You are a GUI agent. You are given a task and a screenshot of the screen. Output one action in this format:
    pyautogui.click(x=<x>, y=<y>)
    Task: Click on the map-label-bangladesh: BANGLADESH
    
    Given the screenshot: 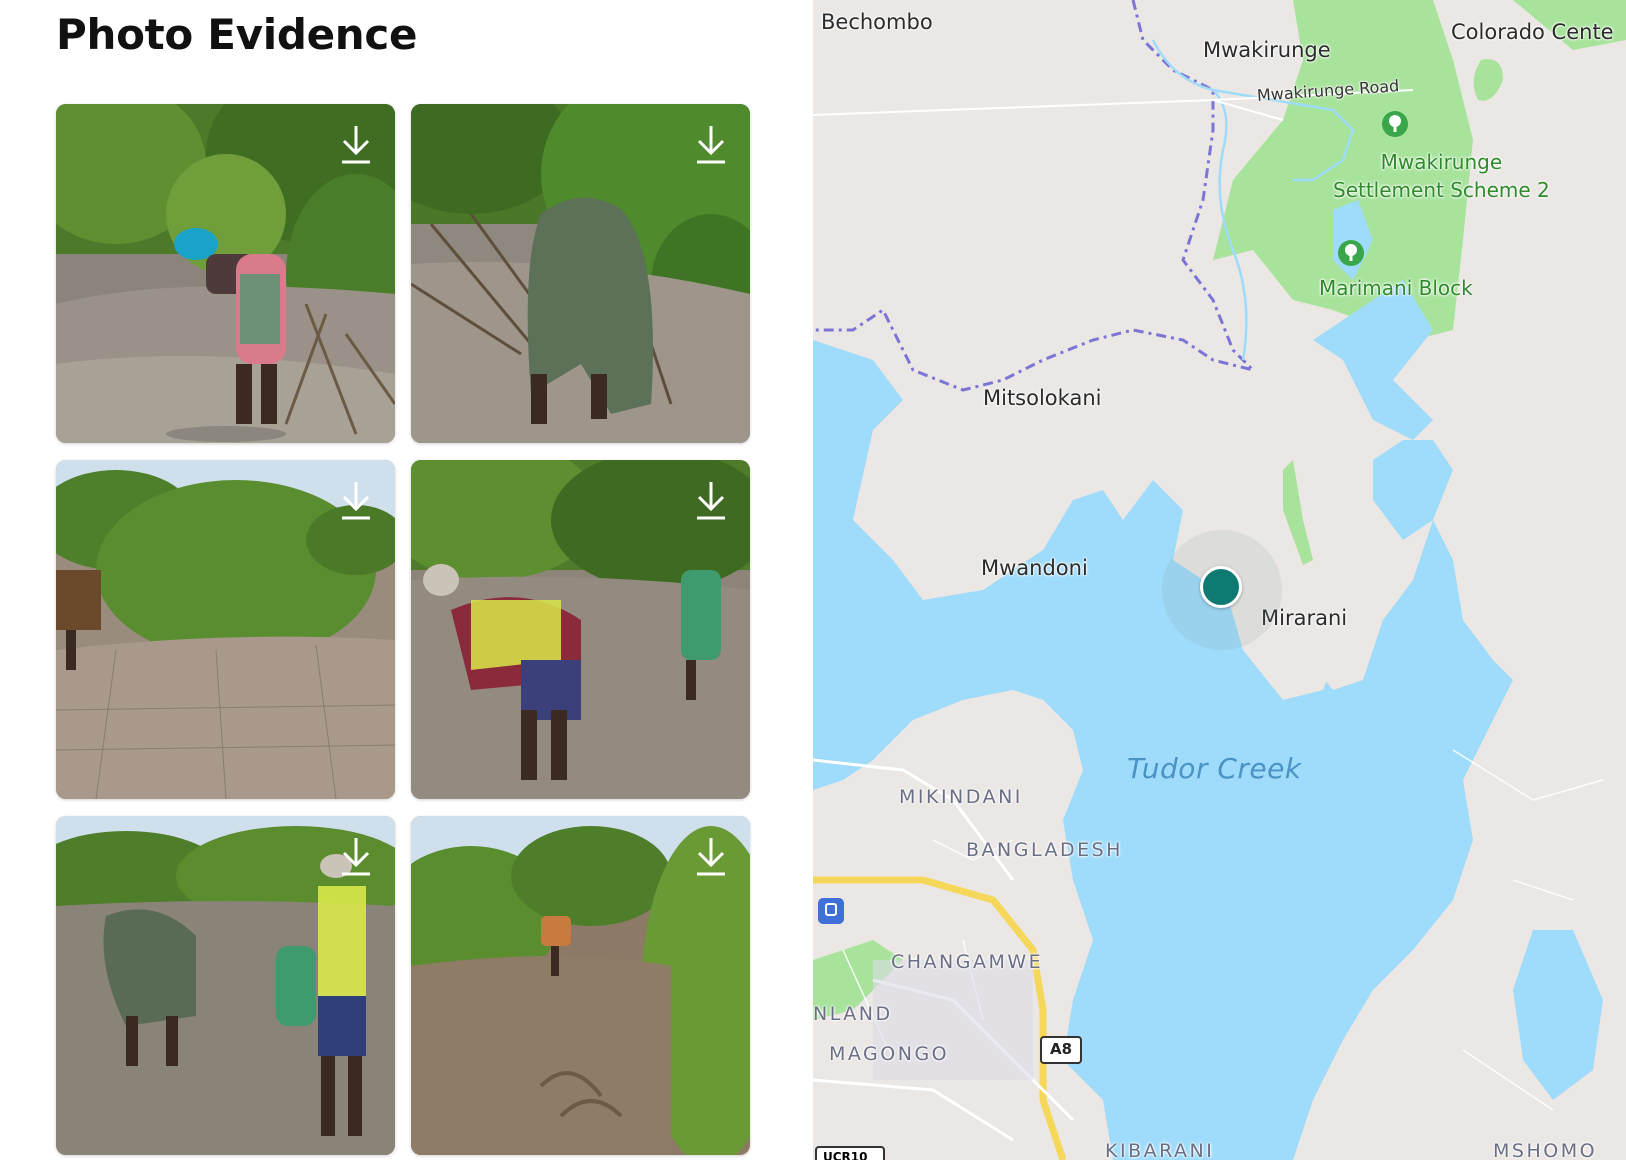 What is the action you would take?
    pyautogui.click(x=1044, y=850)
    